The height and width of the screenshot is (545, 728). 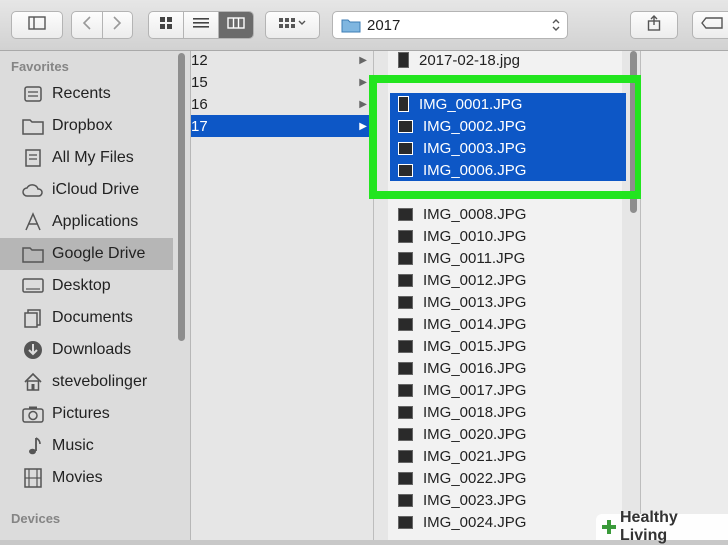 What do you see at coordinates (33, 190) in the screenshot?
I see `cloud-icon` at bounding box center [33, 190].